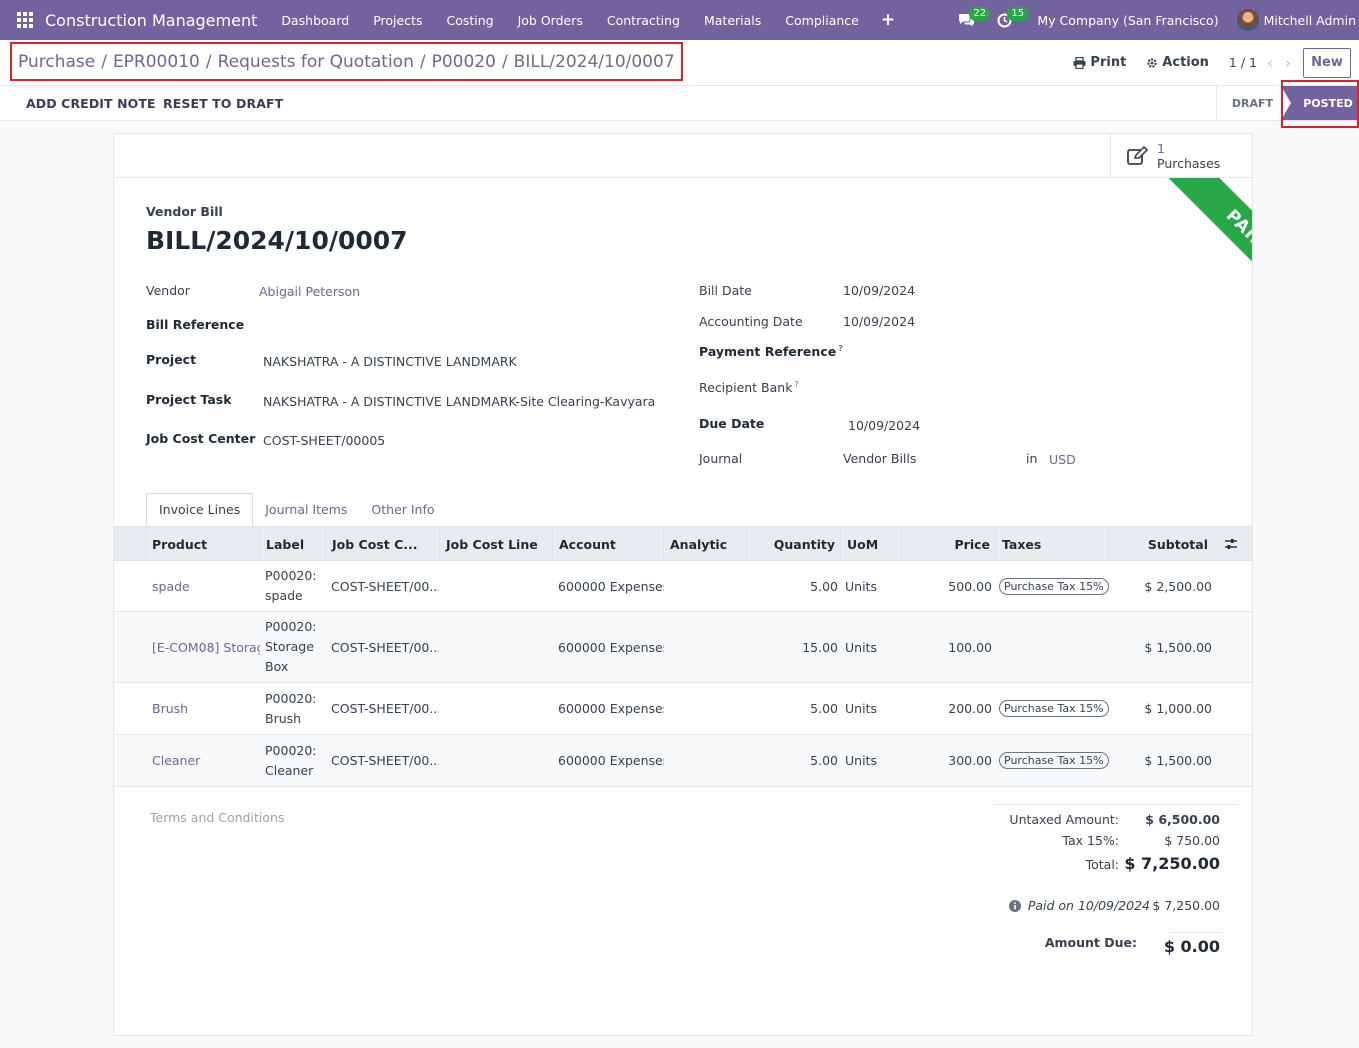 This screenshot has width=1359, height=1048. What do you see at coordinates (206, 760) in the screenshot?
I see `row-product: Cleaner` at bounding box center [206, 760].